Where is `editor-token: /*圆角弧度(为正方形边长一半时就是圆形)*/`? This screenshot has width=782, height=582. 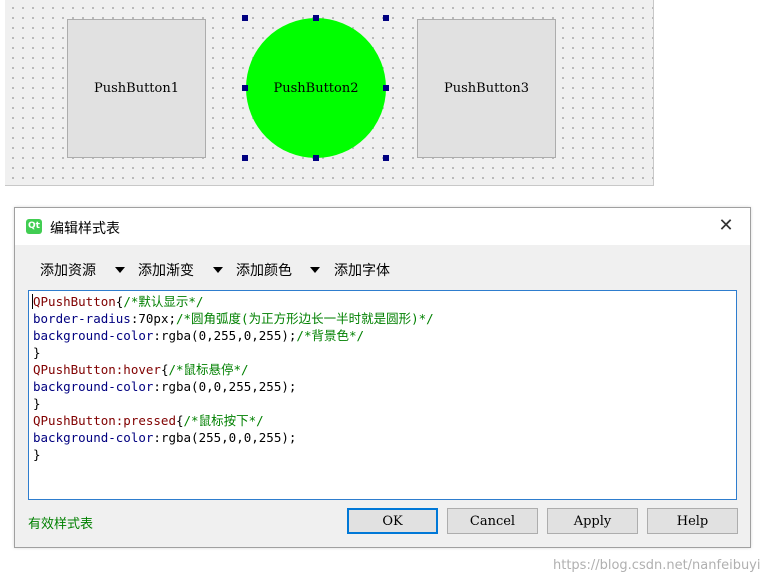 editor-token: /*圆角弧度(为正方形边长一半时就是圆形)*/ is located at coordinates (305, 318).